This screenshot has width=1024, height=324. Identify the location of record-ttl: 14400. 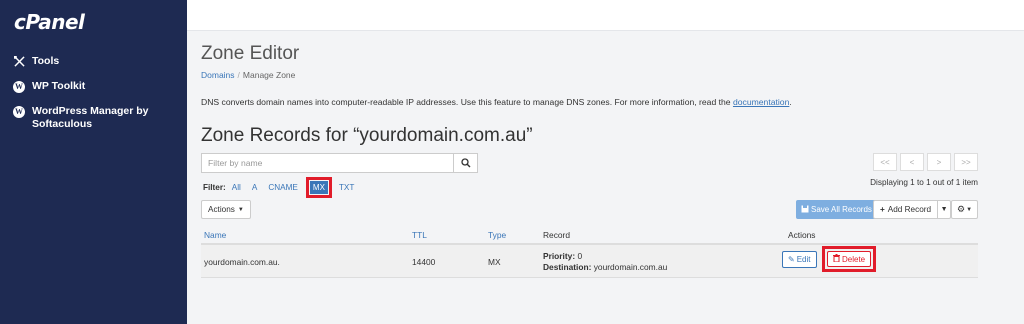
(424, 262).